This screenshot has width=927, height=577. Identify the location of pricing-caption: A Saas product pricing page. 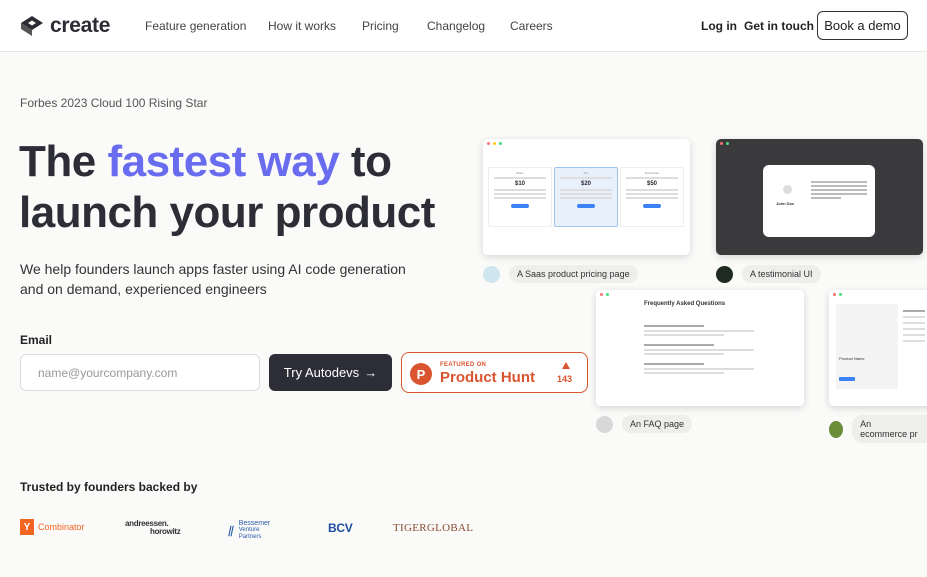
(560, 274).